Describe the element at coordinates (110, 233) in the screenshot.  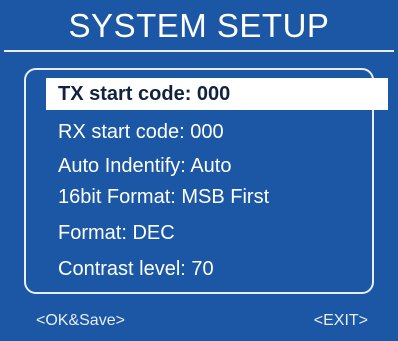
I see `menu-item-format: Format: DEC` at that location.